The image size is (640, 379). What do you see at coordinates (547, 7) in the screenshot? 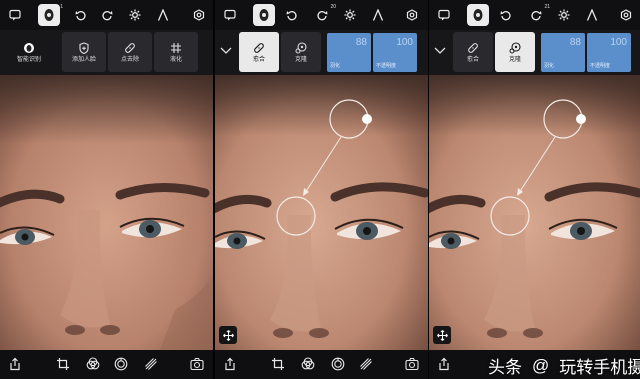
I see `redo-badge: 21` at bounding box center [547, 7].